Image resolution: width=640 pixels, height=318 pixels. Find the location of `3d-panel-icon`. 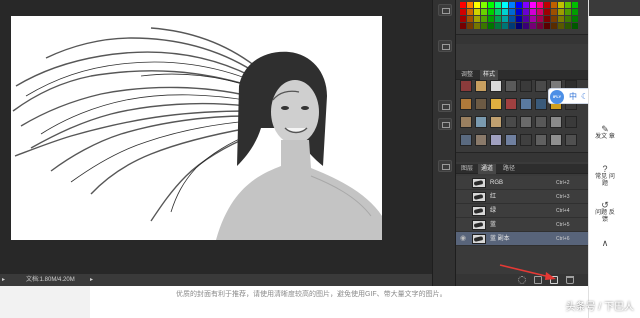

3d-panel-icon is located at coordinates (445, 166).